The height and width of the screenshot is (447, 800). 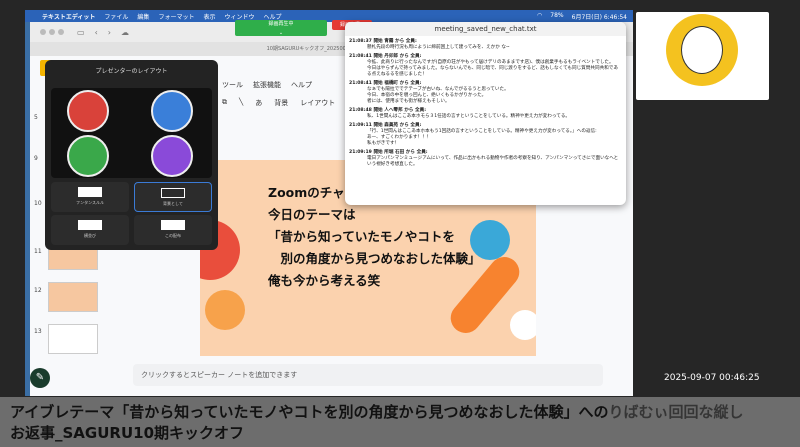 I want to click on slide-line: 「昔から知っていたモノやコトを, so click(x=361, y=236).